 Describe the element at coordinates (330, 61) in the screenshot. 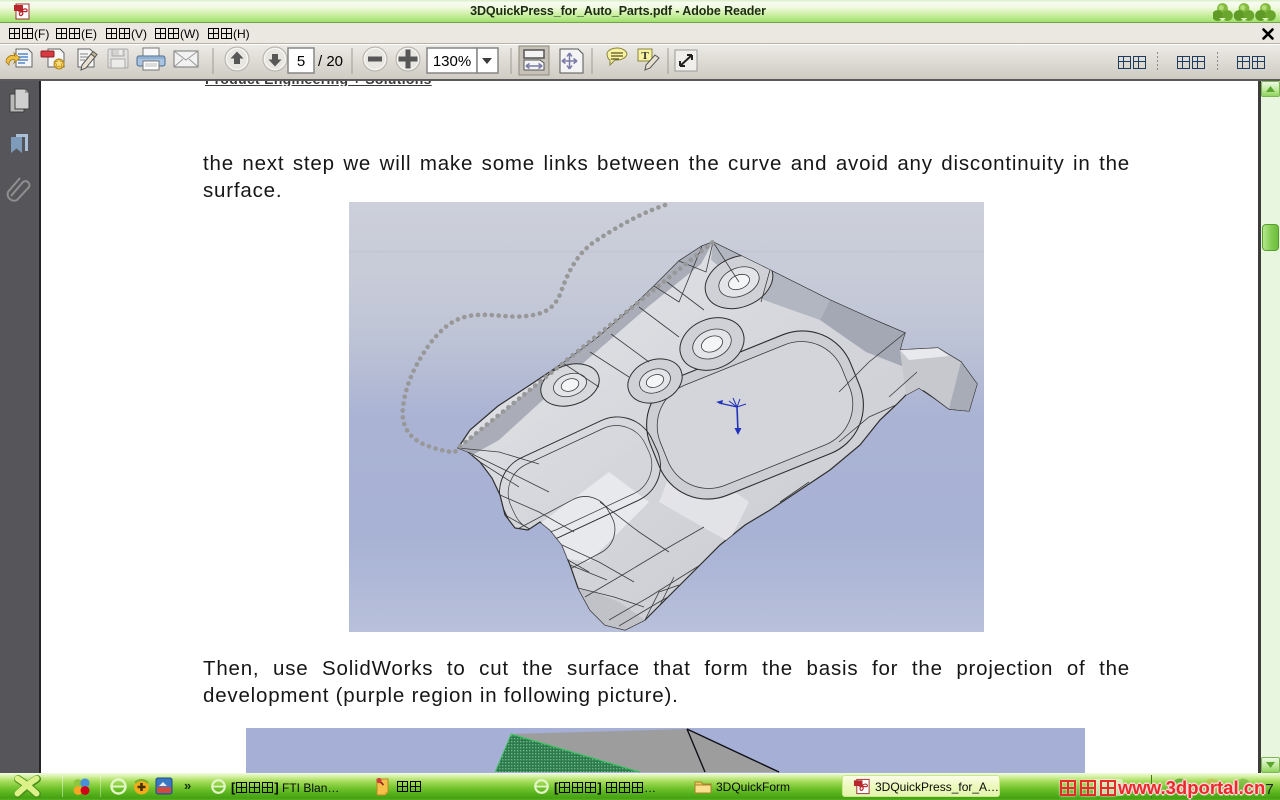

I see `svg-text: / 20` at that location.